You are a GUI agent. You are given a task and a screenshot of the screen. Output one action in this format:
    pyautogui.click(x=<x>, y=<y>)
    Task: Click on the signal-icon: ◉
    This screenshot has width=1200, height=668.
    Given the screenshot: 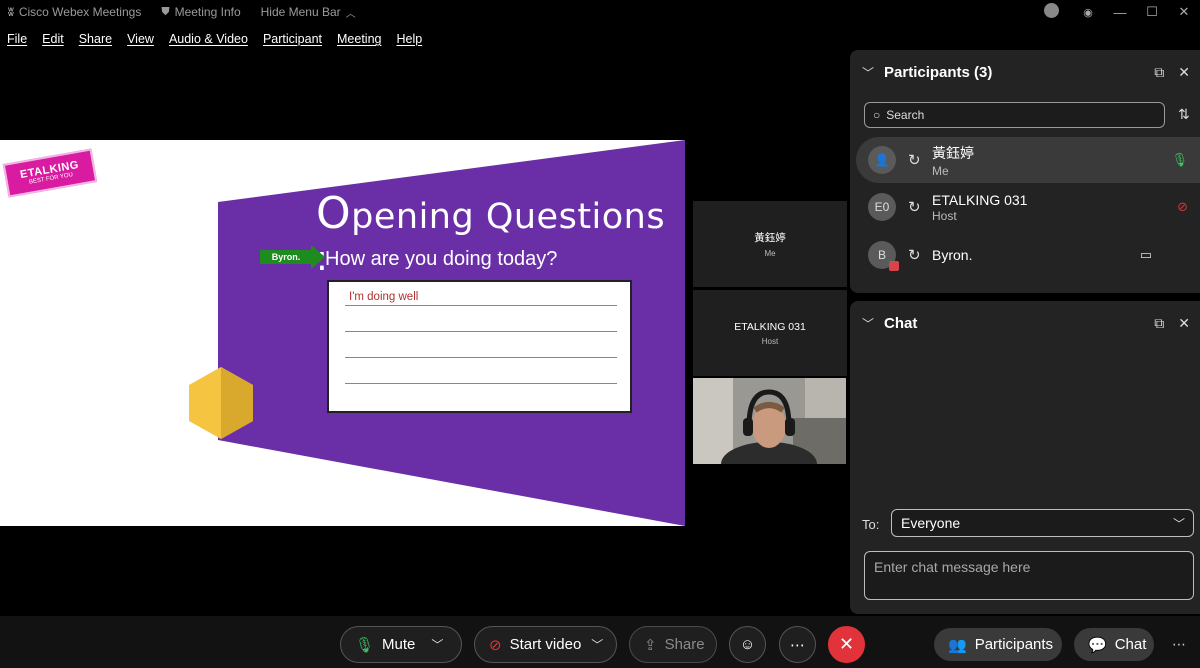 What is the action you would take?
    pyautogui.click(x=1088, y=12)
    